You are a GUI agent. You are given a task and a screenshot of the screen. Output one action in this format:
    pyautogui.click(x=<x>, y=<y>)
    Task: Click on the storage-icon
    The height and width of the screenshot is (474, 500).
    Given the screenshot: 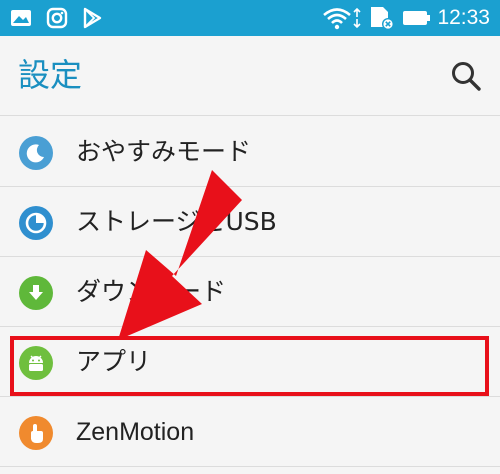 What is the action you would take?
    pyautogui.click(x=36, y=223)
    